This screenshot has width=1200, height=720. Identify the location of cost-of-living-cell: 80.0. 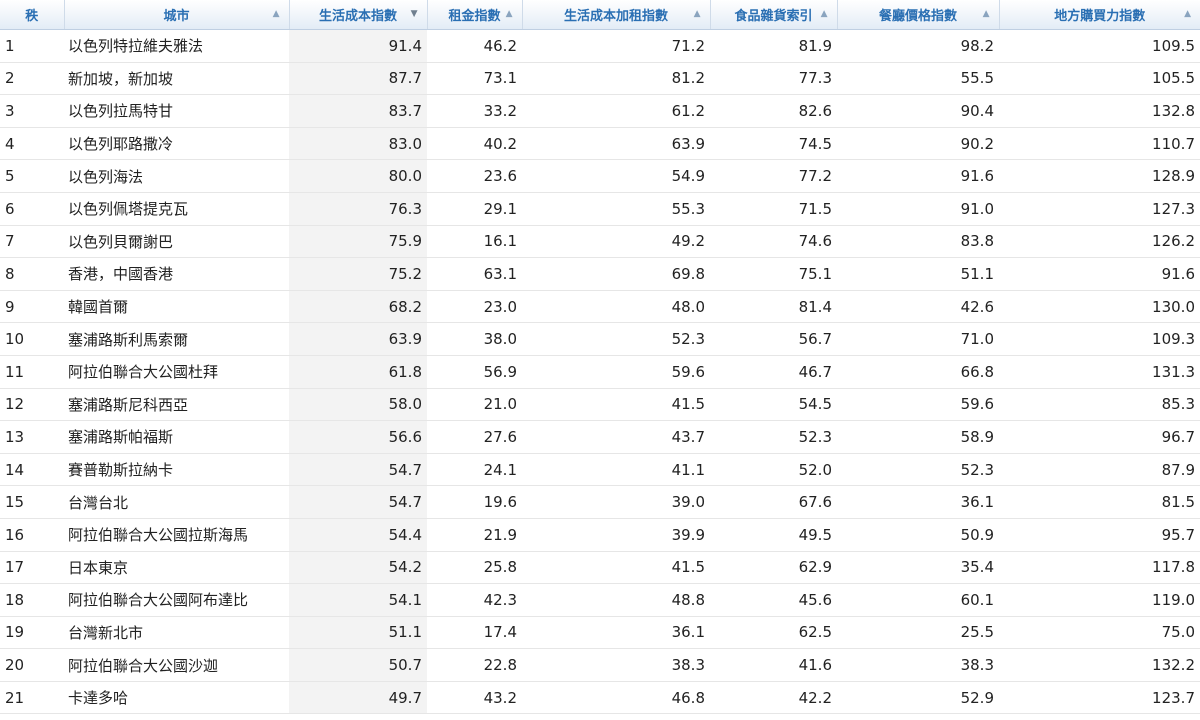
(358, 176).